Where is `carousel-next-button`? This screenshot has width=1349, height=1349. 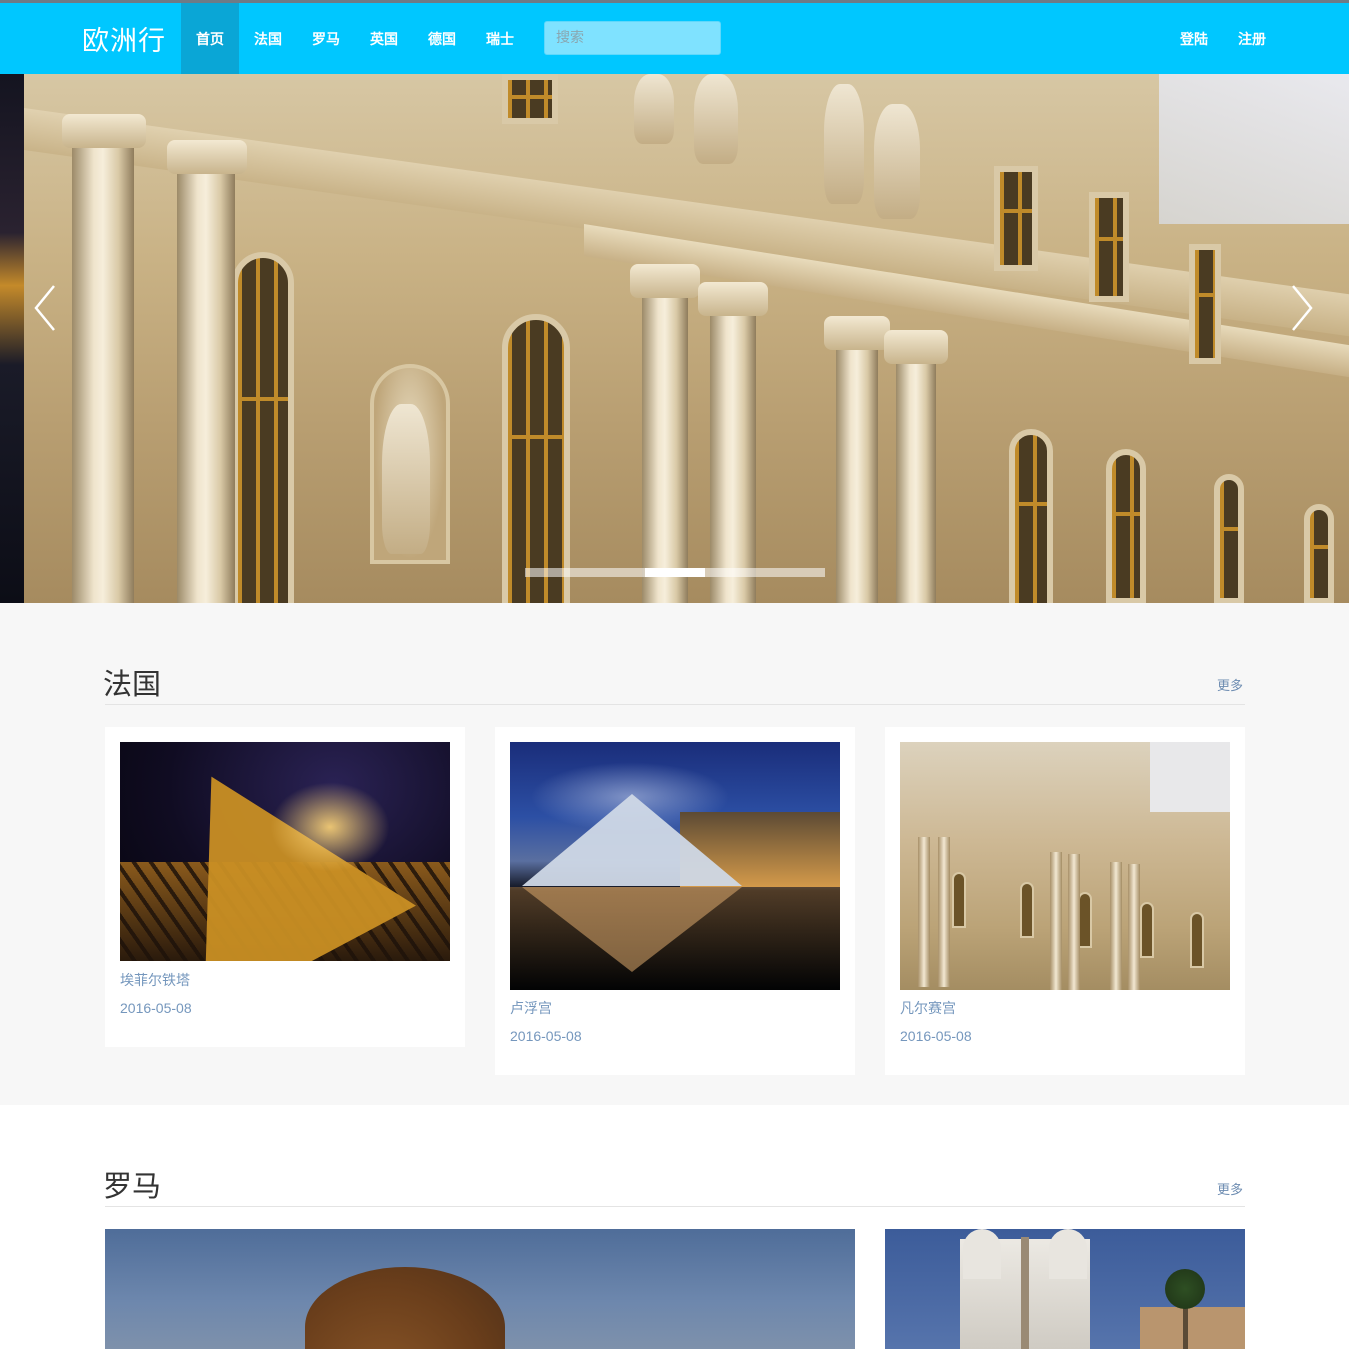
carousel-next-button is located at coordinates (1302, 308).